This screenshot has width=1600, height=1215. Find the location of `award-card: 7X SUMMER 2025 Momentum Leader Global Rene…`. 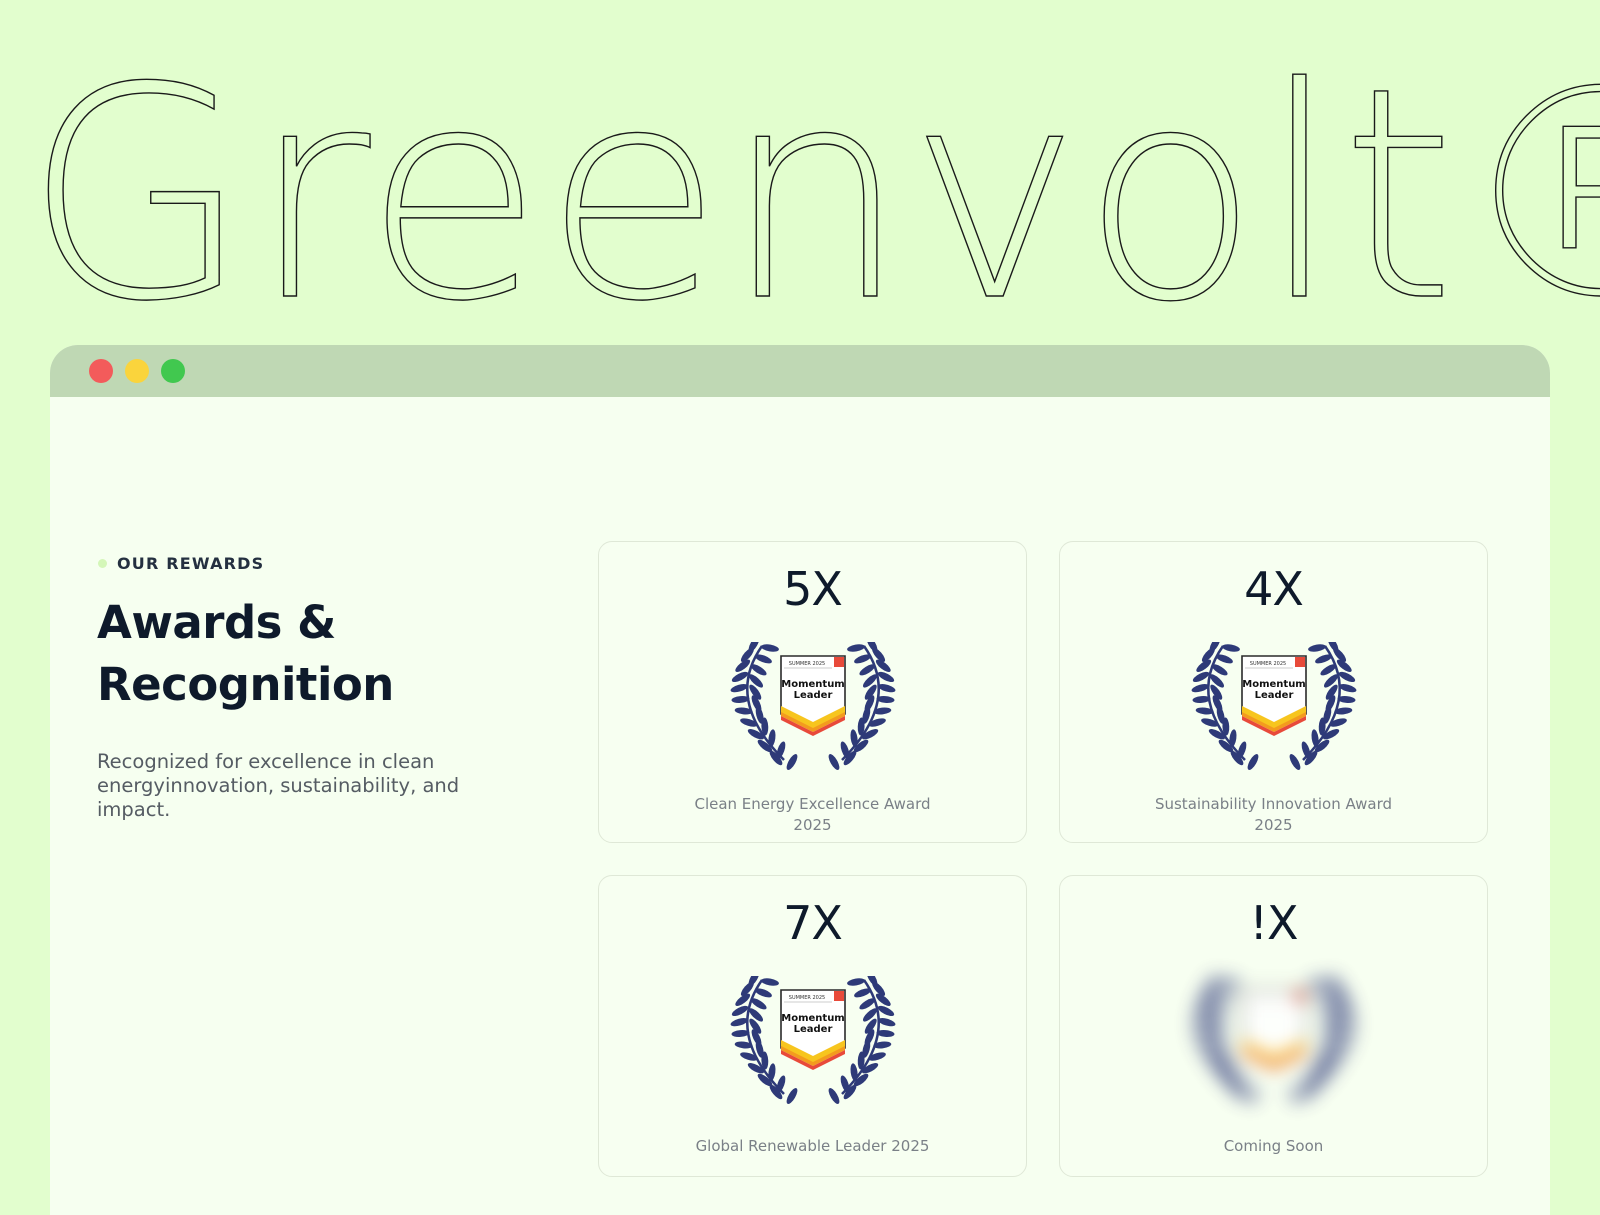

award-card: 7X SUMMER 2025 Momentum Leader Global Rene… is located at coordinates (812, 1026).